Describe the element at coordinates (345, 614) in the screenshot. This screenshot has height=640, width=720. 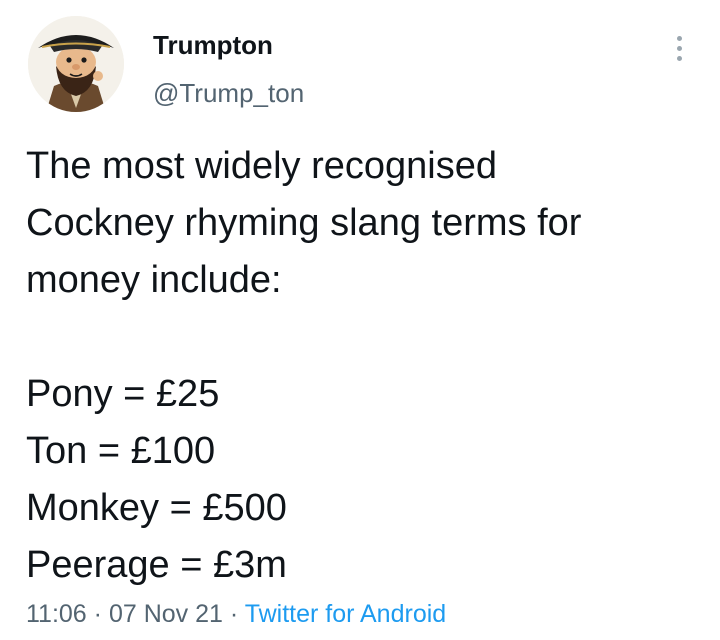
I see `tweet-source-link: Twitter for Android` at that location.